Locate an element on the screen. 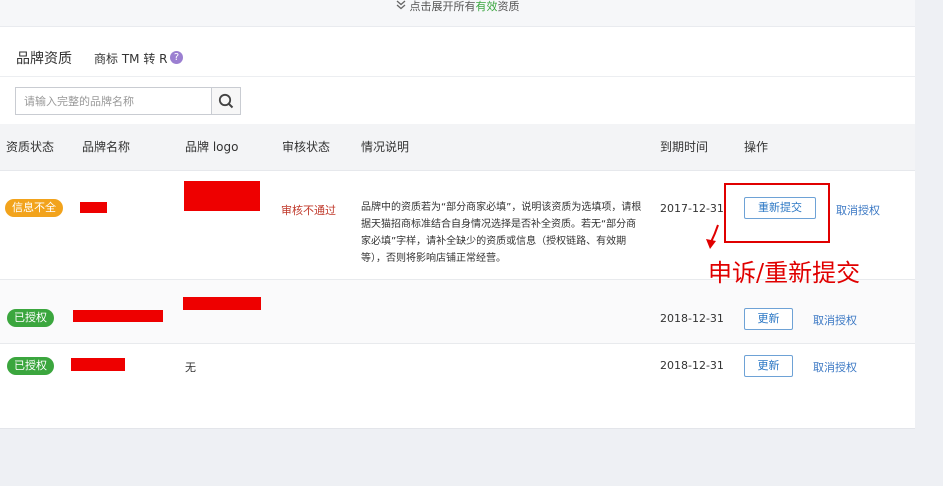 The height and width of the screenshot is (486, 943). search-button is located at coordinates (225, 101).